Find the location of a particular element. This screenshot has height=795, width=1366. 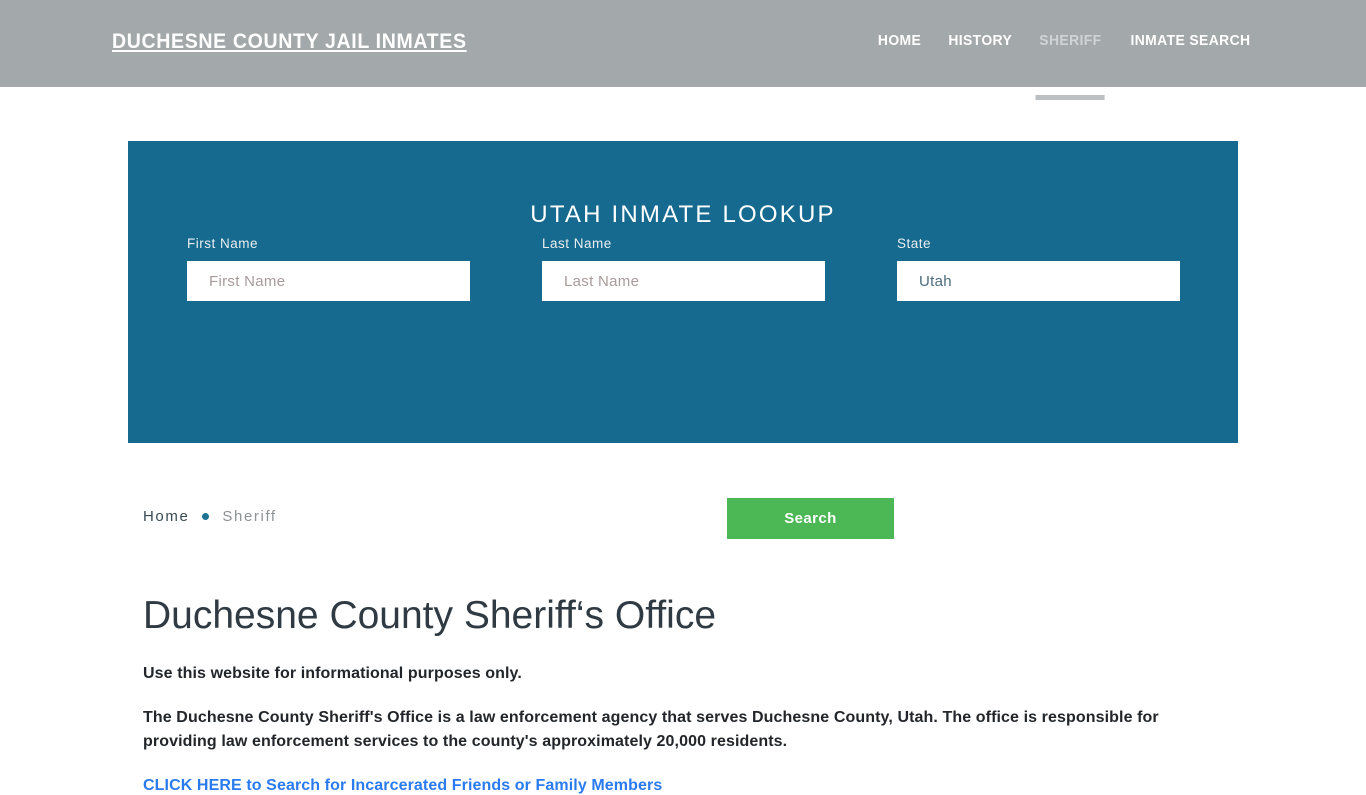

breadcrumb-current: Sheriff is located at coordinates (249, 516).